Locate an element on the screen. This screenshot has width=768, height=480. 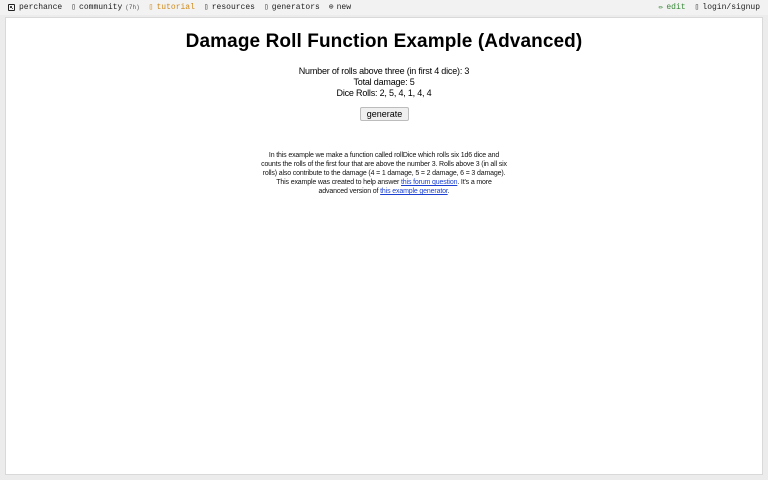
nav-label: new is located at coordinates (344, 7).